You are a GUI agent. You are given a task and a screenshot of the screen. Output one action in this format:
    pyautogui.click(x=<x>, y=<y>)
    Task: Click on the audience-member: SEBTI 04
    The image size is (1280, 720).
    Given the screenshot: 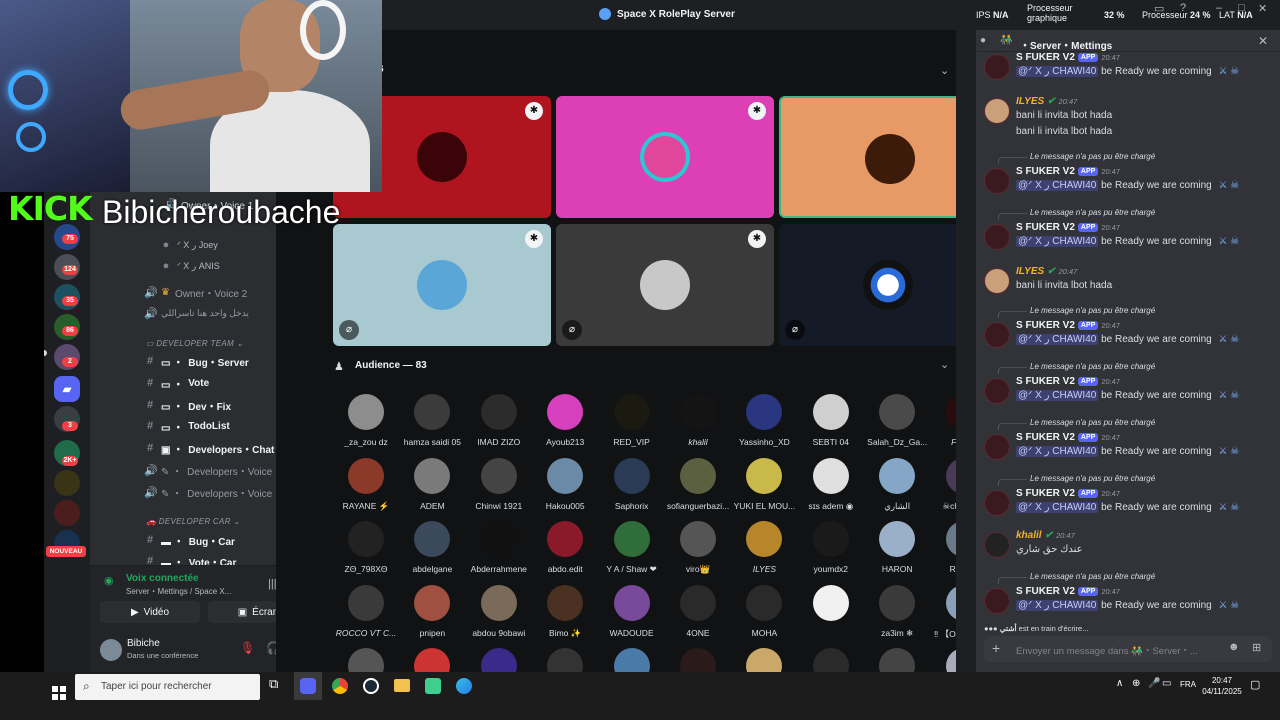 What is the action you would take?
    pyautogui.click(x=831, y=425)
    